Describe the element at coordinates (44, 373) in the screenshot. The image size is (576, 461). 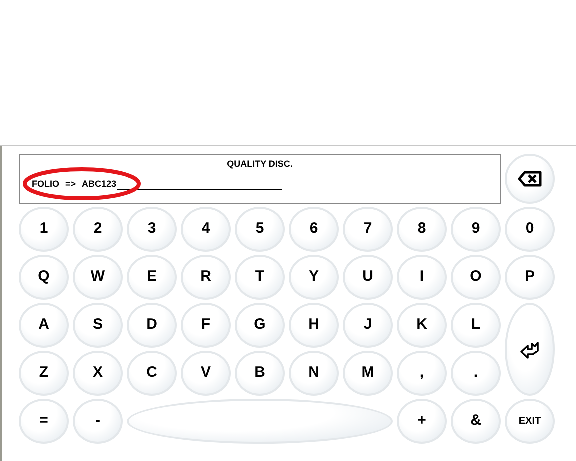
I see `key: Z` at that location.